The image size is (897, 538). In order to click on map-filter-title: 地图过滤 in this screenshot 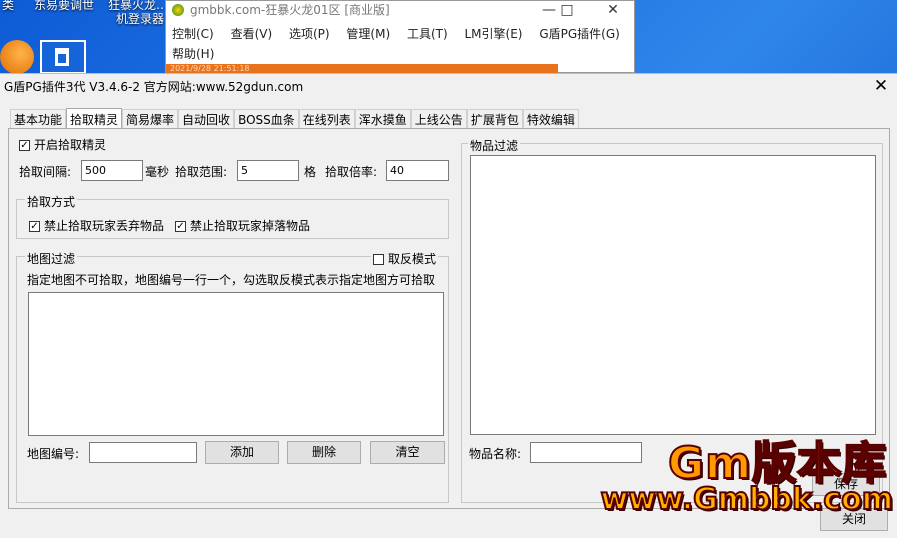, I will do `click(51, 258)`.